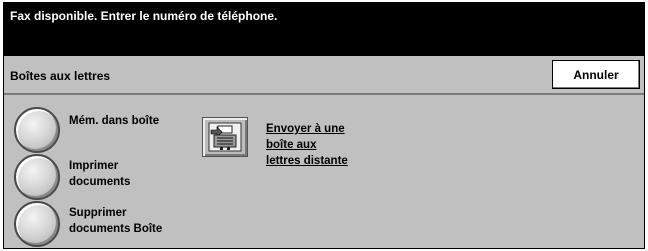 The image size is (648, 251). I want to click on option-print-documents: Imprimer documents, so click(72, 177).